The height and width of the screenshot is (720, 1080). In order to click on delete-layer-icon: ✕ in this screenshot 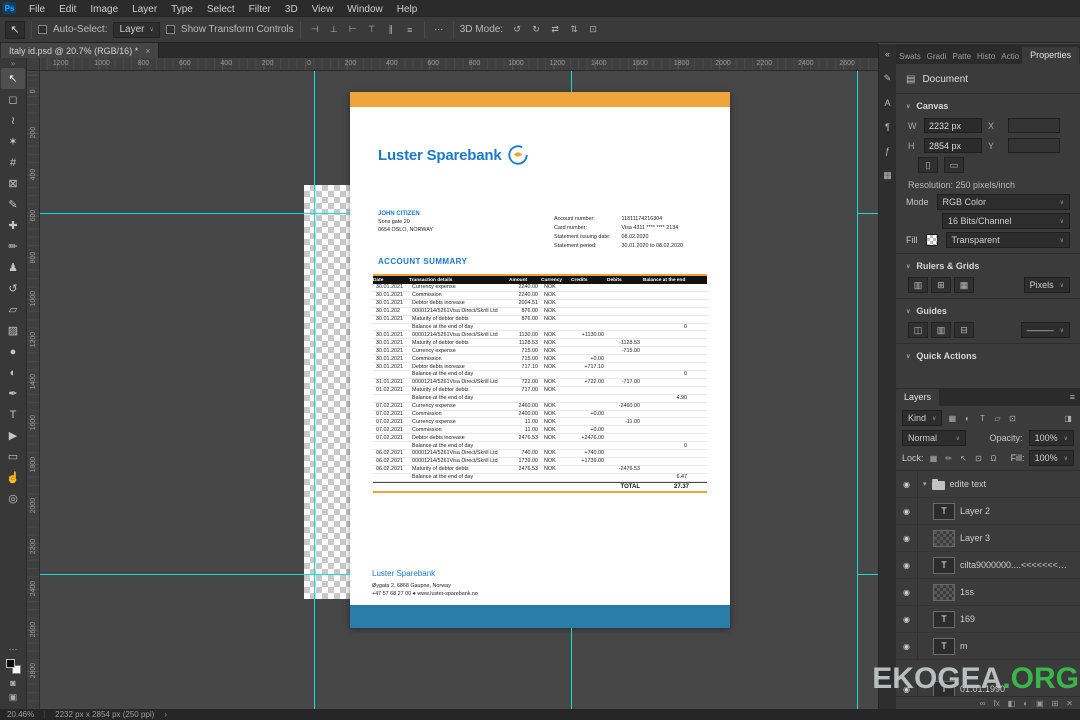, I will do `click(1069, 703)`.